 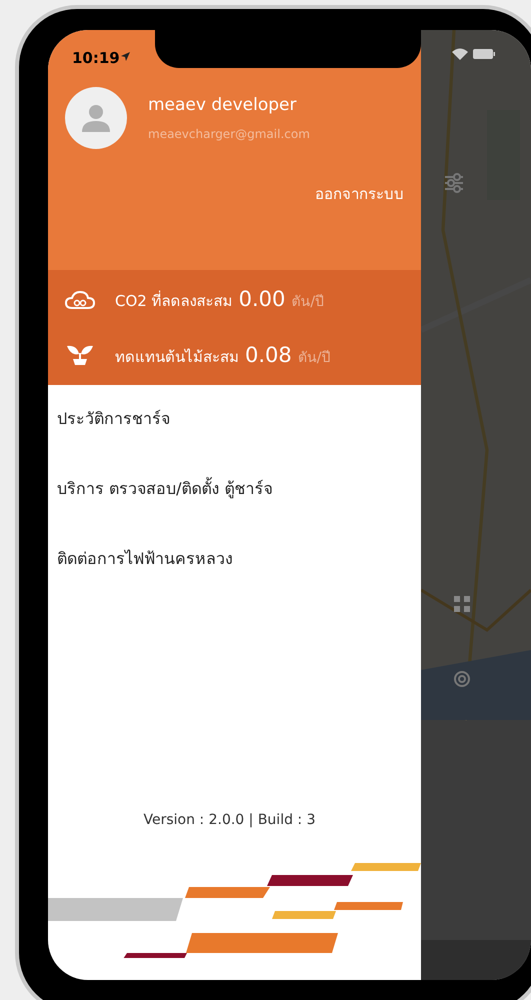 I want to click on location-arrow-icon, so click(x=125, y=56).